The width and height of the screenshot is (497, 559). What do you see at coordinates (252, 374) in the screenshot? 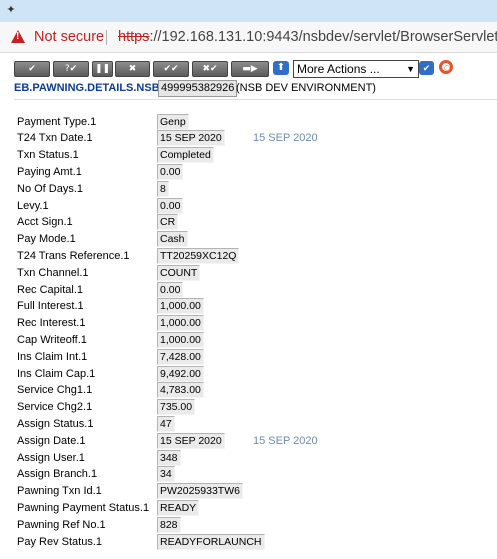
I see `field-row: Ins Claim Cap.1 9,492.00` at bounding box center [252, 374].